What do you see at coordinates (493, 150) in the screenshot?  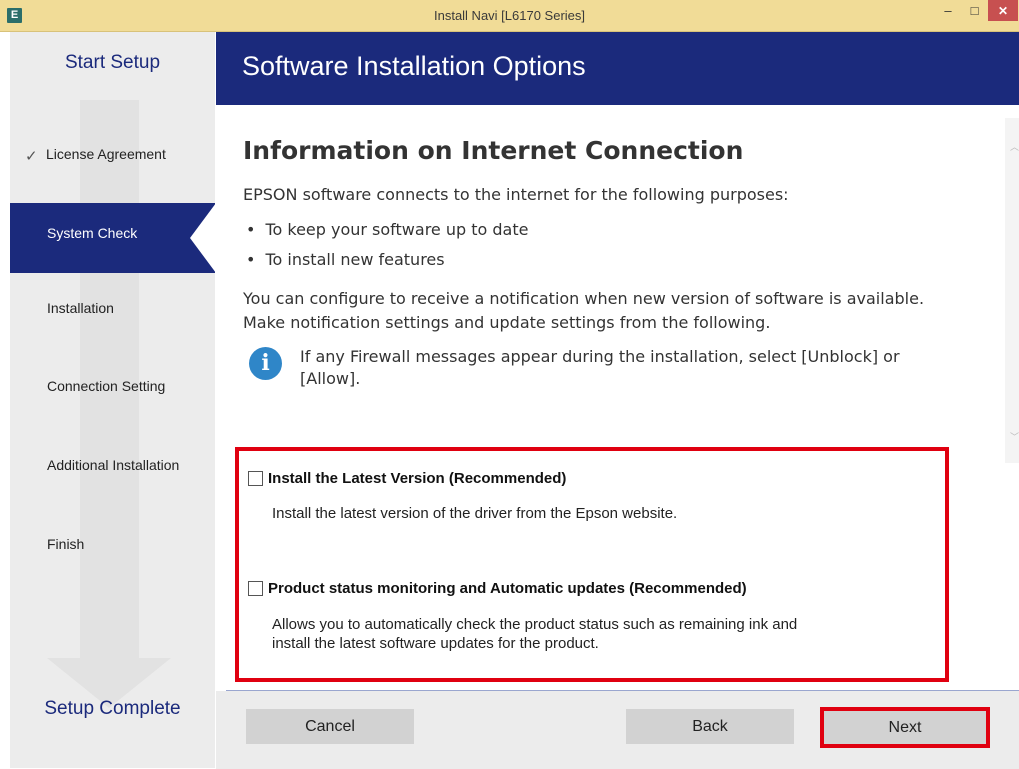 I see `section-heading: Information on Internet Connection` at bounding box center [493, 150].